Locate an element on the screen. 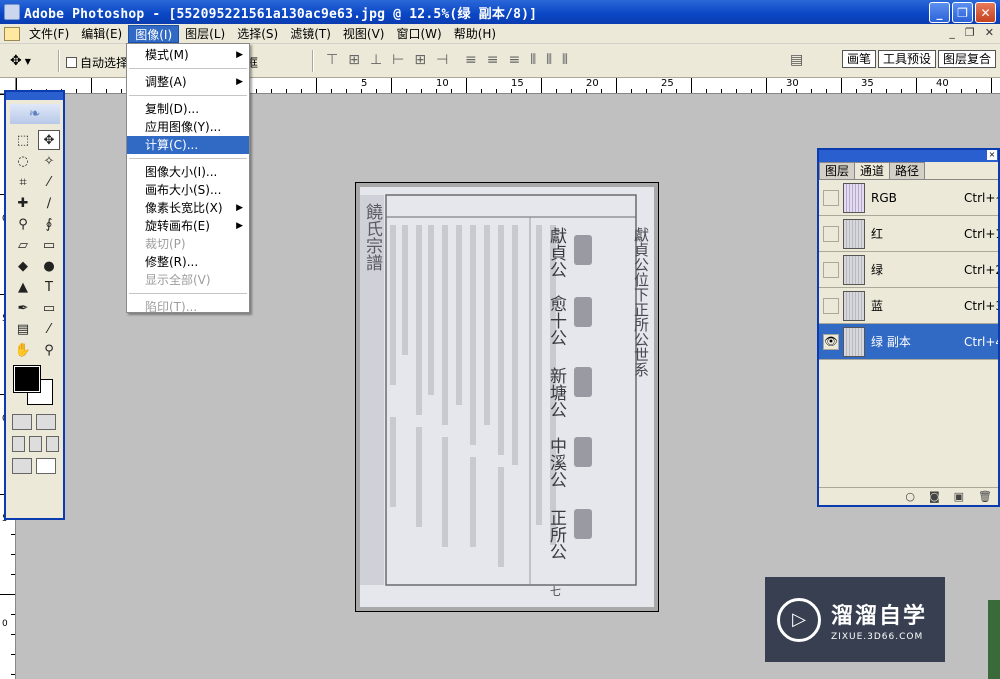  standard-mode-button is located at coordinates (22, 422).